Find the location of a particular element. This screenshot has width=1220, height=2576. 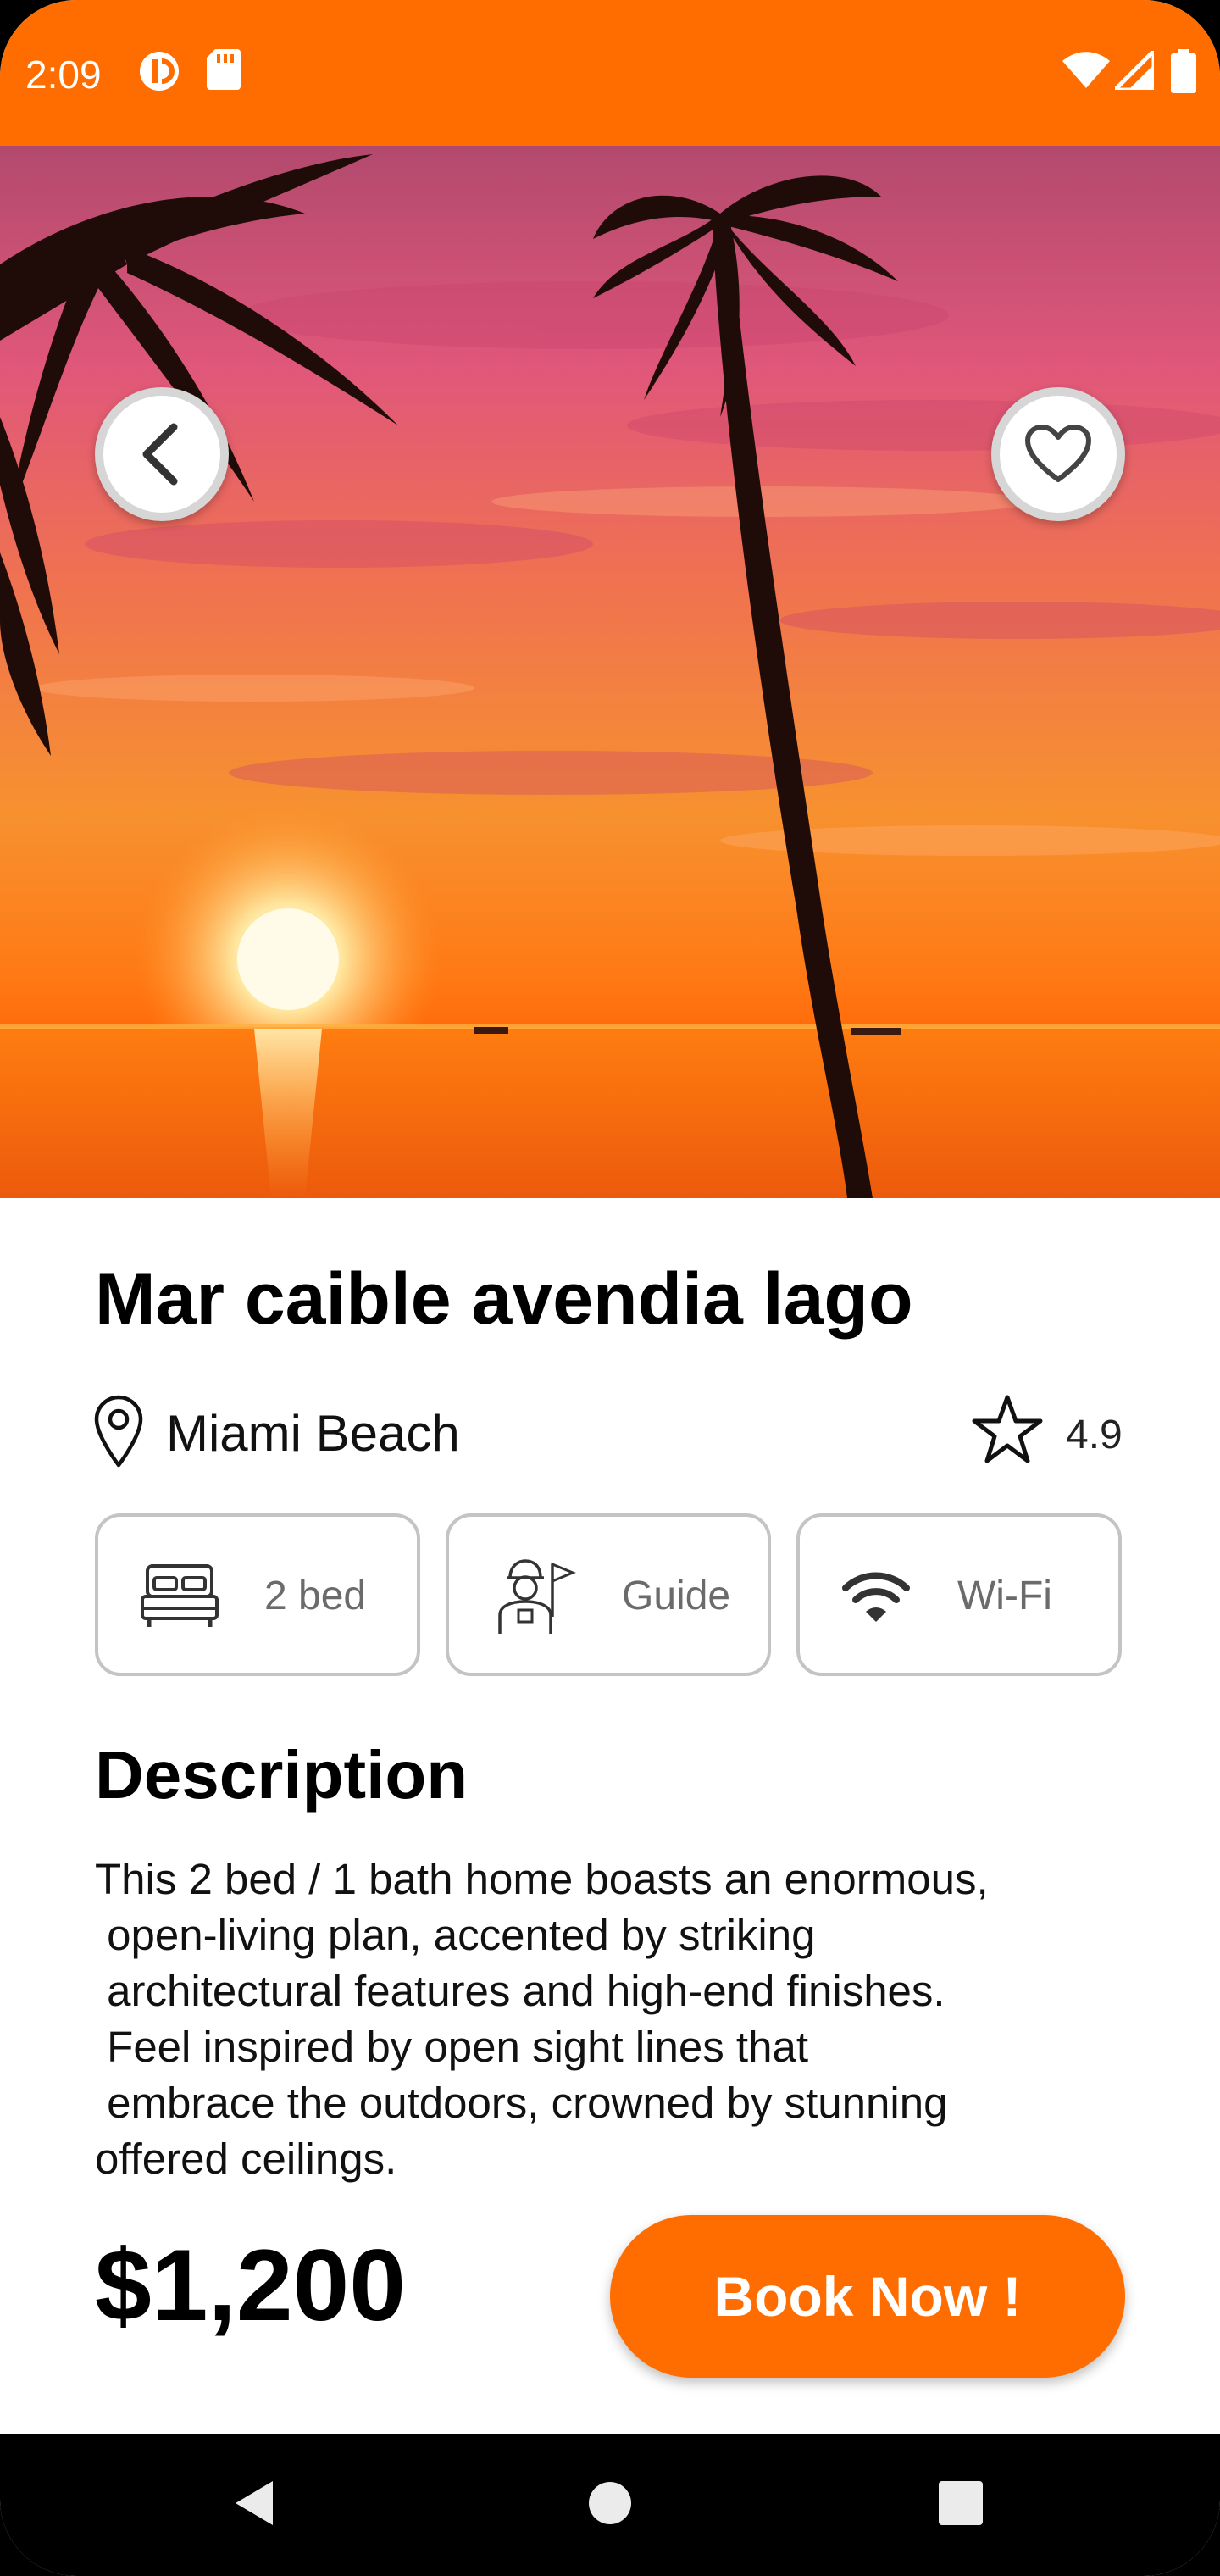

description-heading: Description is located at coordinates (282, 1775).